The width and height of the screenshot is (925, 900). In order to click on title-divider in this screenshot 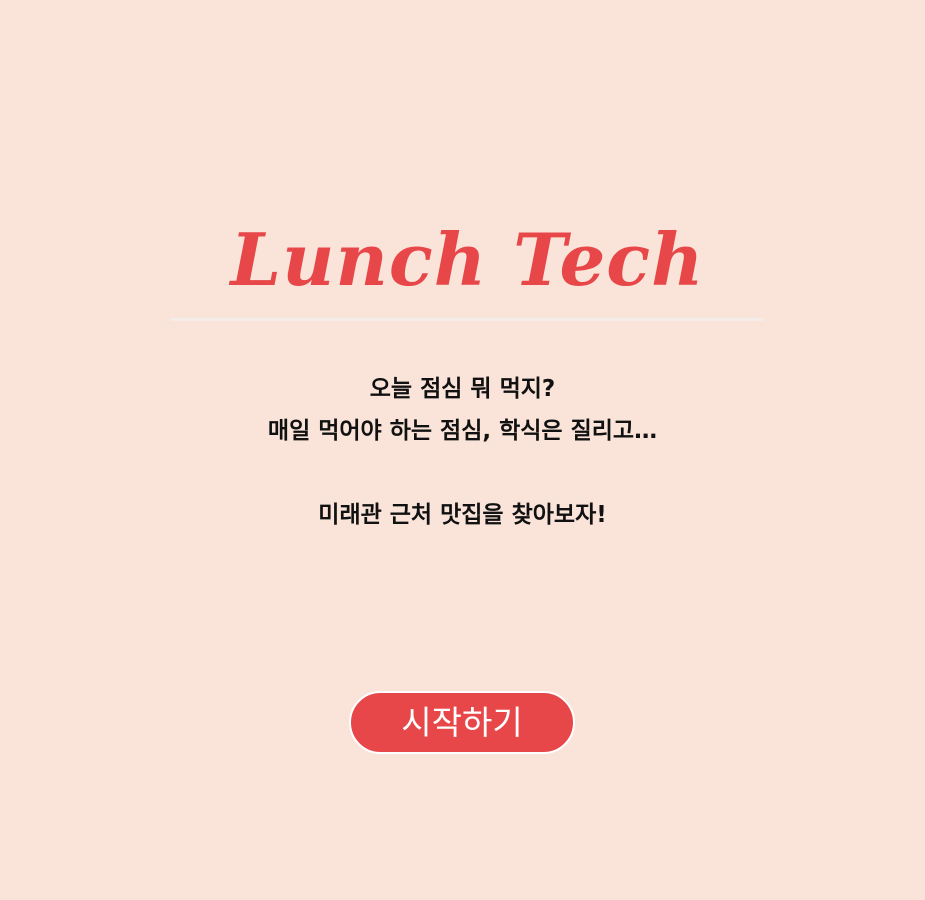, I will do `click(467, 319)`.